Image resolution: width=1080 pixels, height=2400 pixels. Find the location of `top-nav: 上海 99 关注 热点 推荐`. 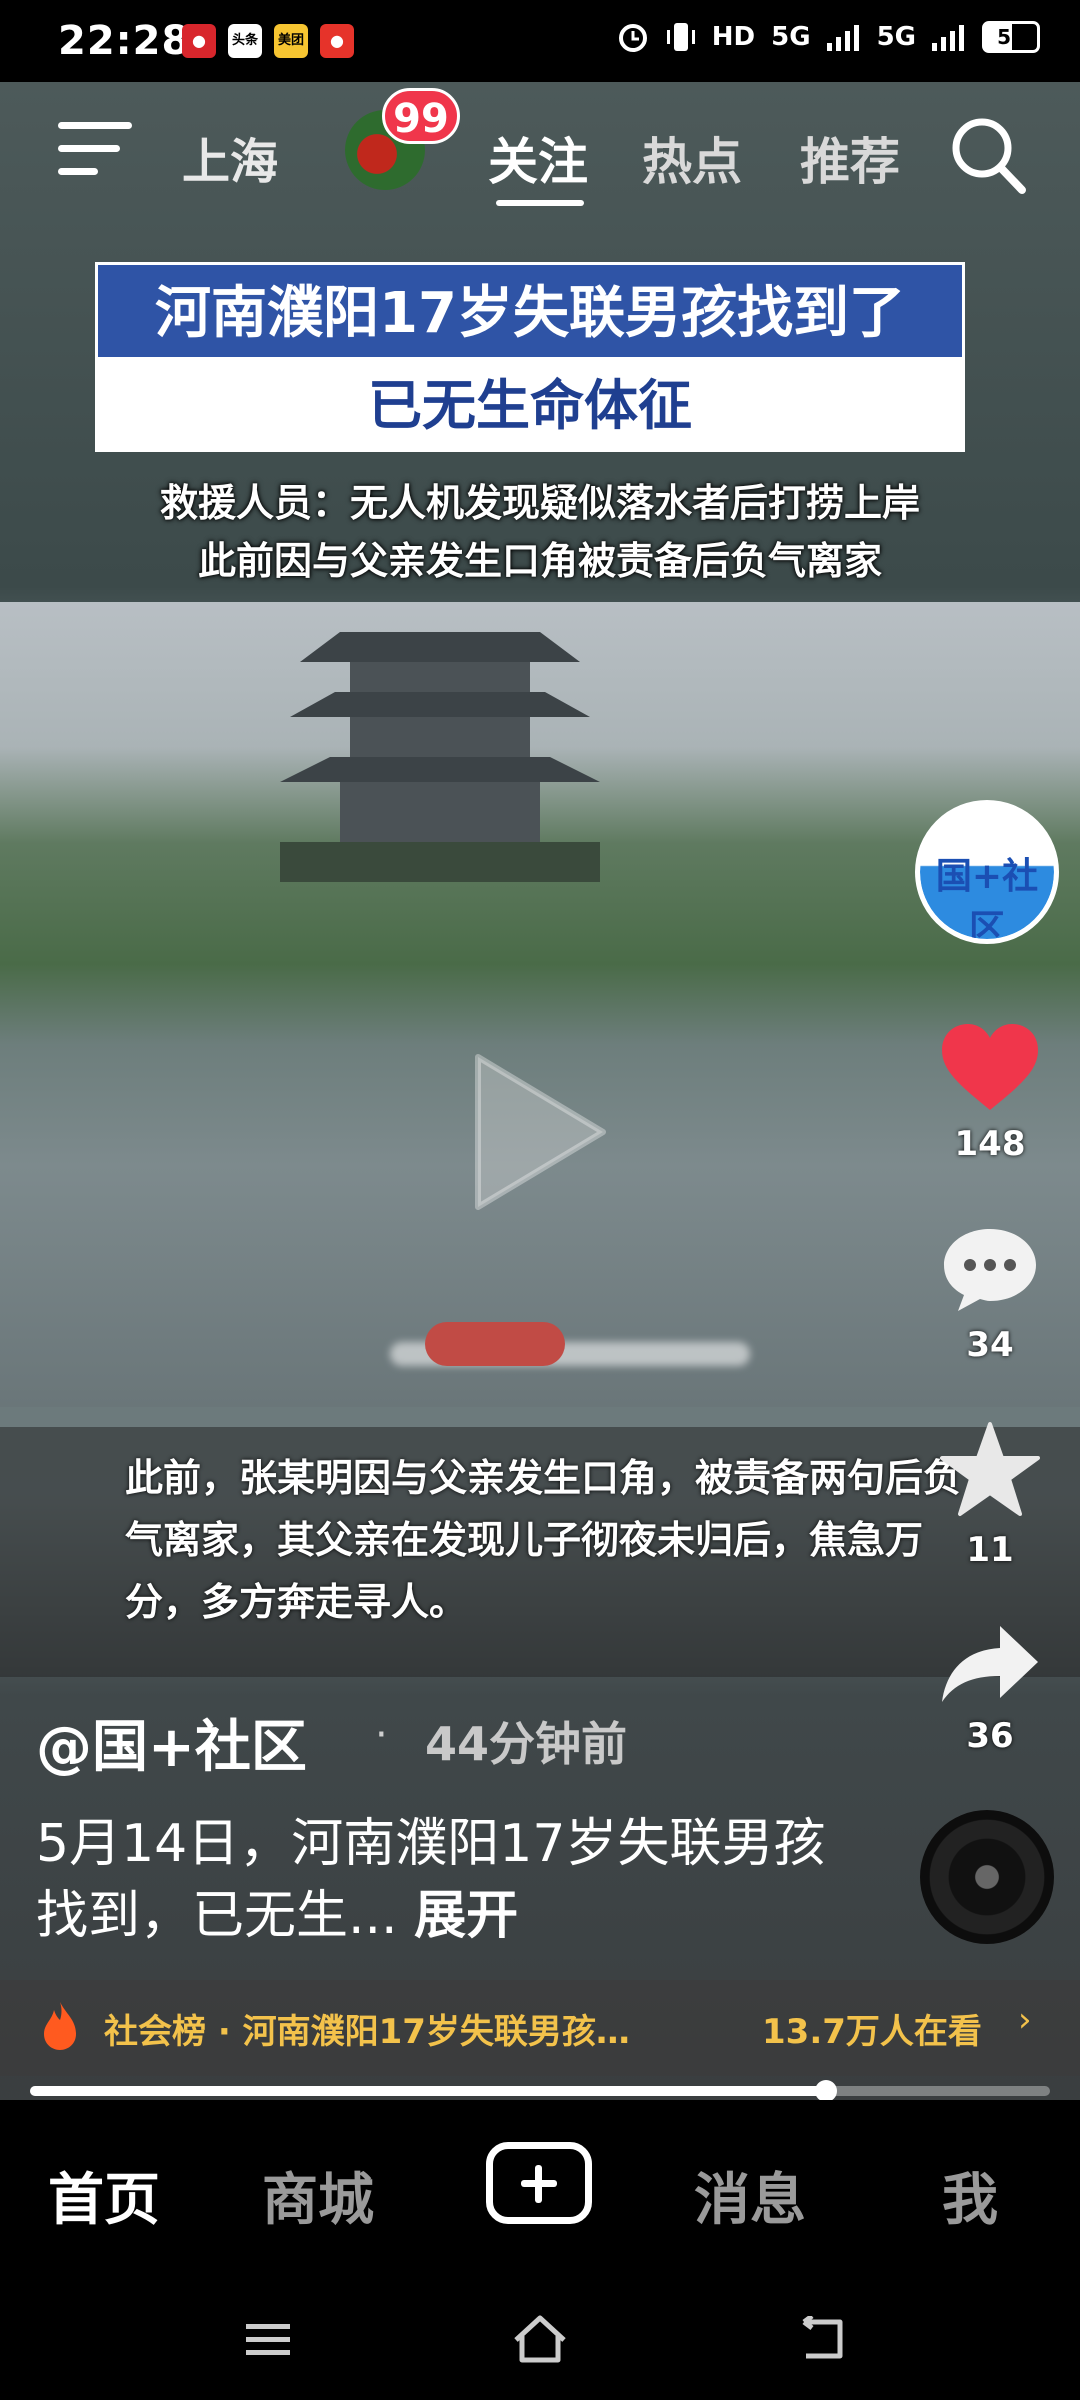

top-nav: 上海 99 关注 热点 推荐 is located at coordinates (540, 157).